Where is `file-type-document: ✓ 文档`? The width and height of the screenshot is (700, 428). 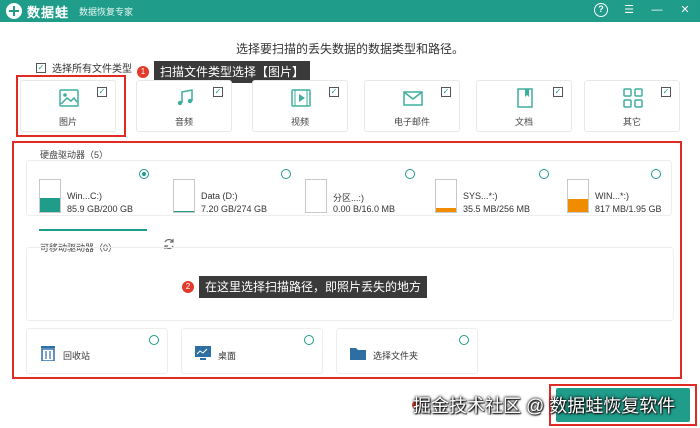 file-type-document: ✓ 文档 is located at coordinates (524, 106).